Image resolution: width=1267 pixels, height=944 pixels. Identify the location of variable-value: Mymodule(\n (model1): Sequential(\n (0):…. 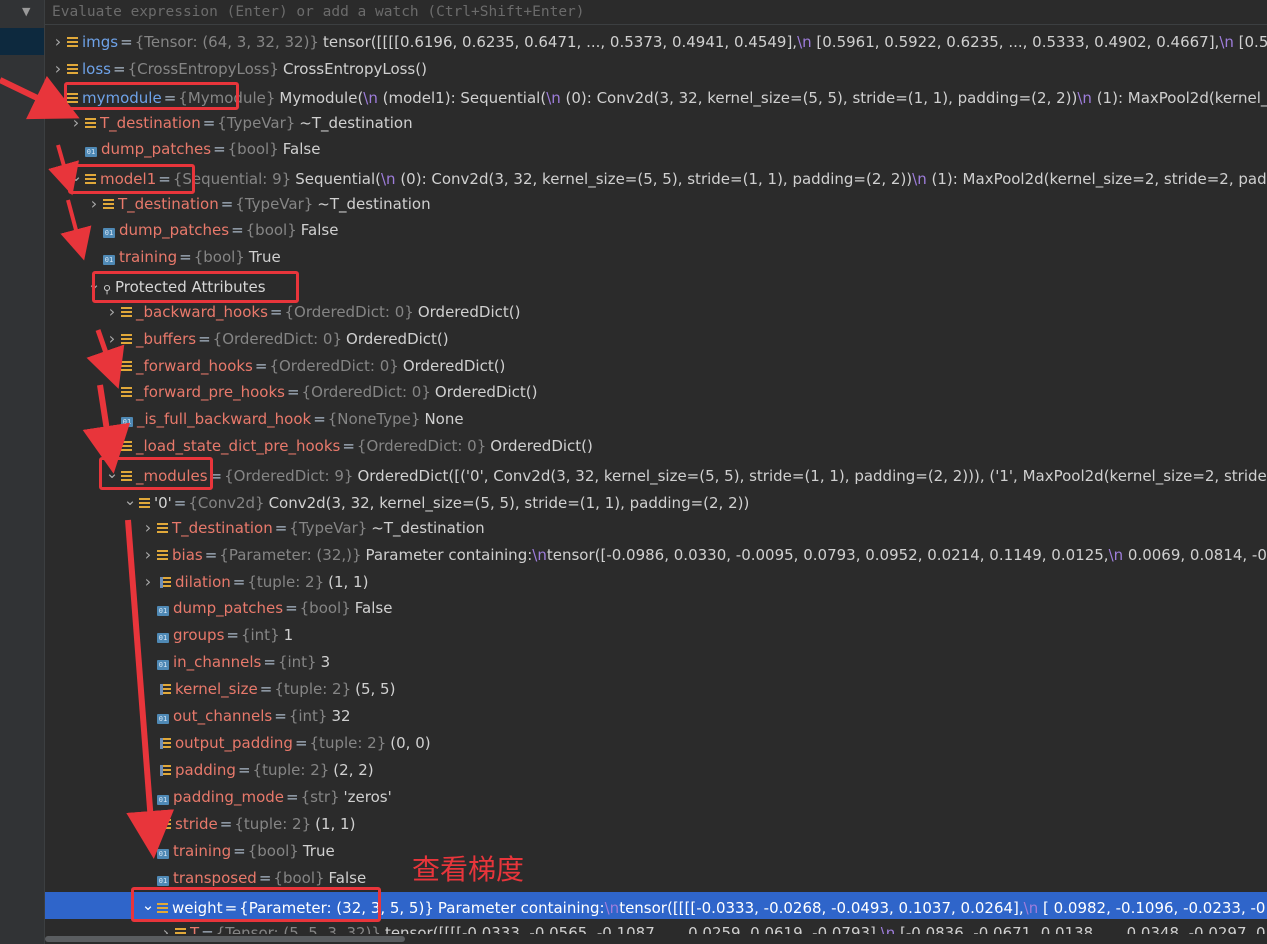
(773, 98).